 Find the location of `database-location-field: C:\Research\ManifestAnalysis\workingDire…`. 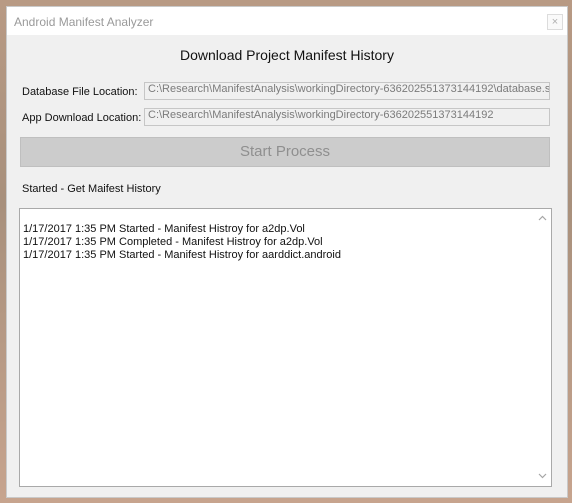

database-location-field: C:\Research\ManifestAnalysis\workingDire… is located at coordinates (347, 91).